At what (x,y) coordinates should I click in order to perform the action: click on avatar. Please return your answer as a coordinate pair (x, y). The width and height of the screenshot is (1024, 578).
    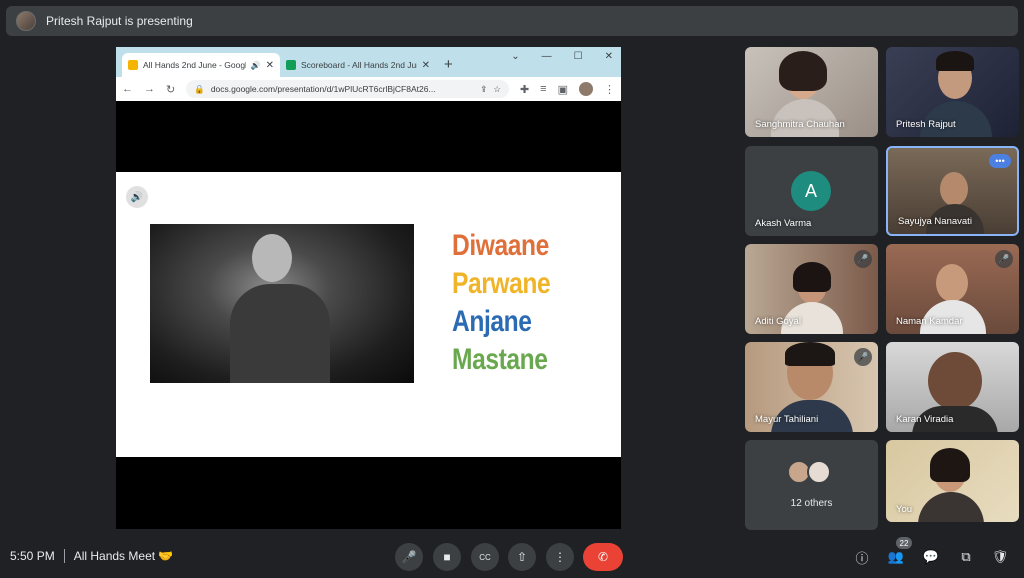
    Looking at the image, I should click on (819, 472).